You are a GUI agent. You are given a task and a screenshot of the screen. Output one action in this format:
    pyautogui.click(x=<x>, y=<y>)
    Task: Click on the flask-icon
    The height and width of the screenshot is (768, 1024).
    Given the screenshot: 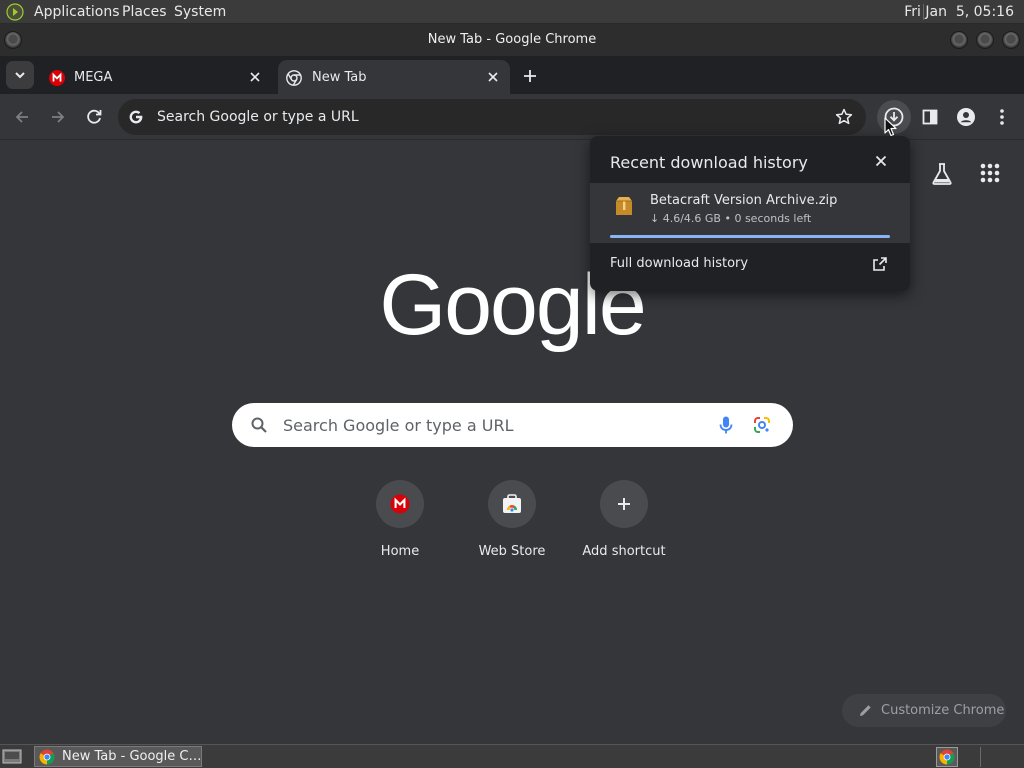 What is the action you would take?
    pyautogui.click(x=942, y=174)
    